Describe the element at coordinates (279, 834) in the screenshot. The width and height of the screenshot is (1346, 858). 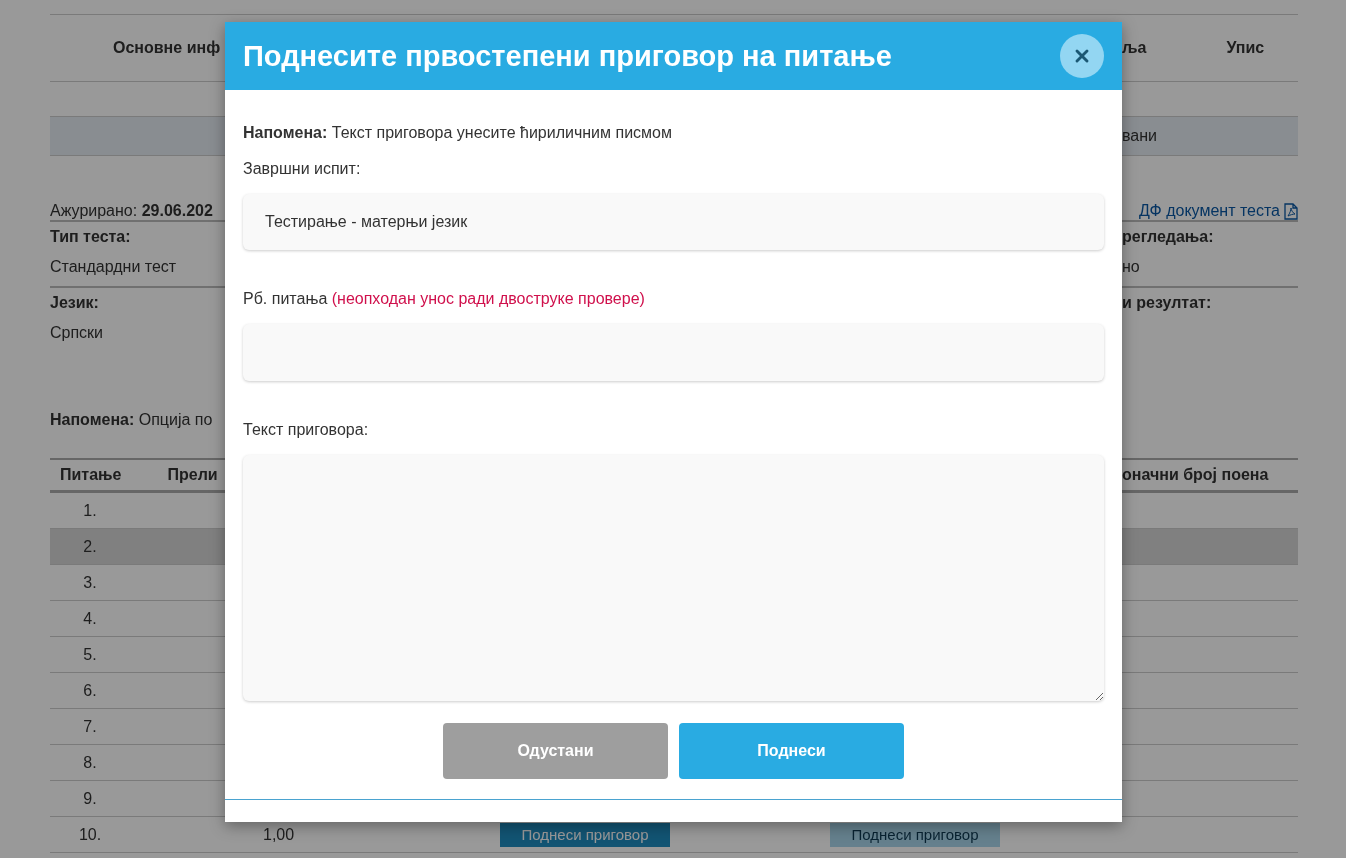
I see `points-value: 1,00` at that location.